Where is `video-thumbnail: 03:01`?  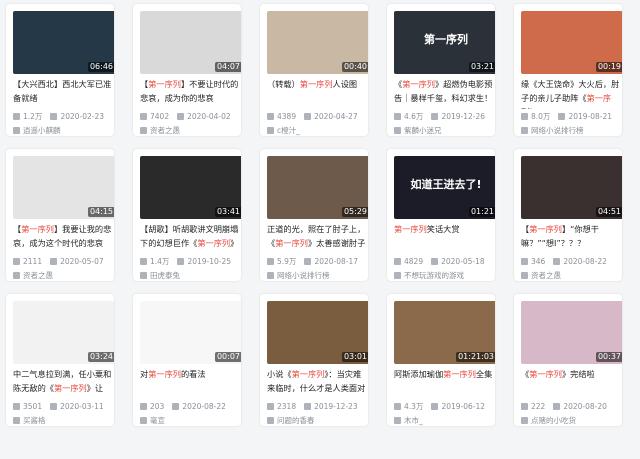 video-thumbnail: 03:01 is located at coordinates (317, 332).